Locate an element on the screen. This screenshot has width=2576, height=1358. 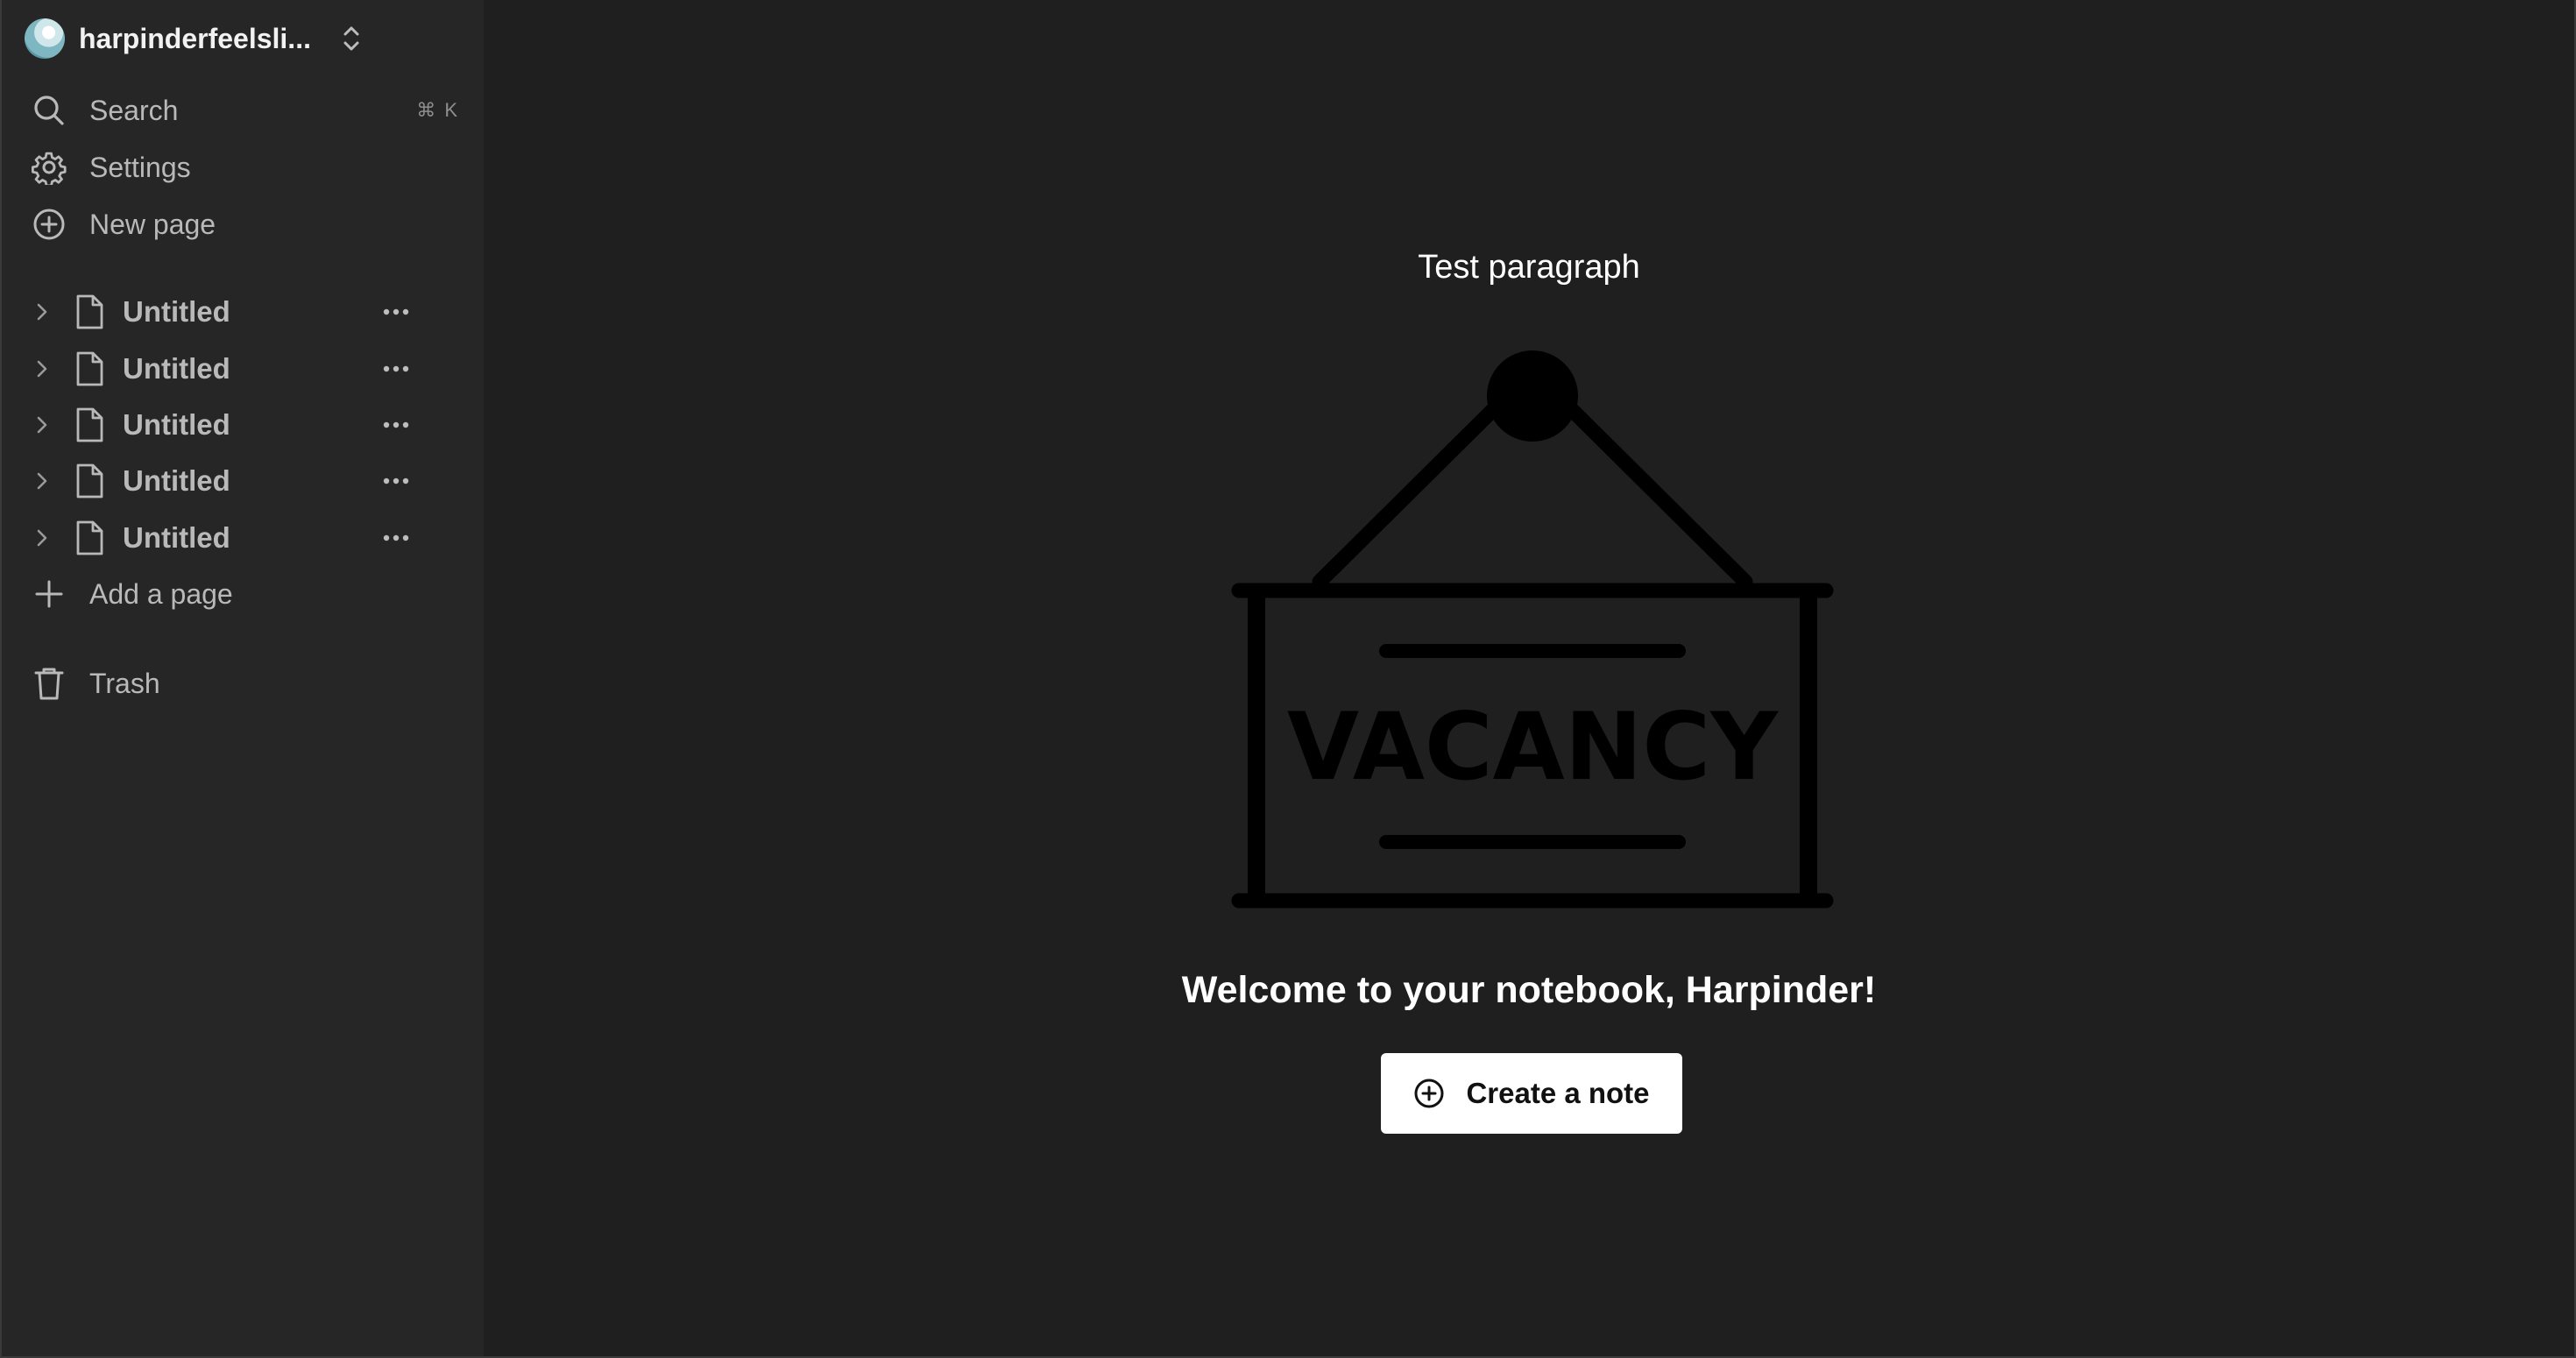
create-note-button: Create a note is located at coordinates (1531, 1093).